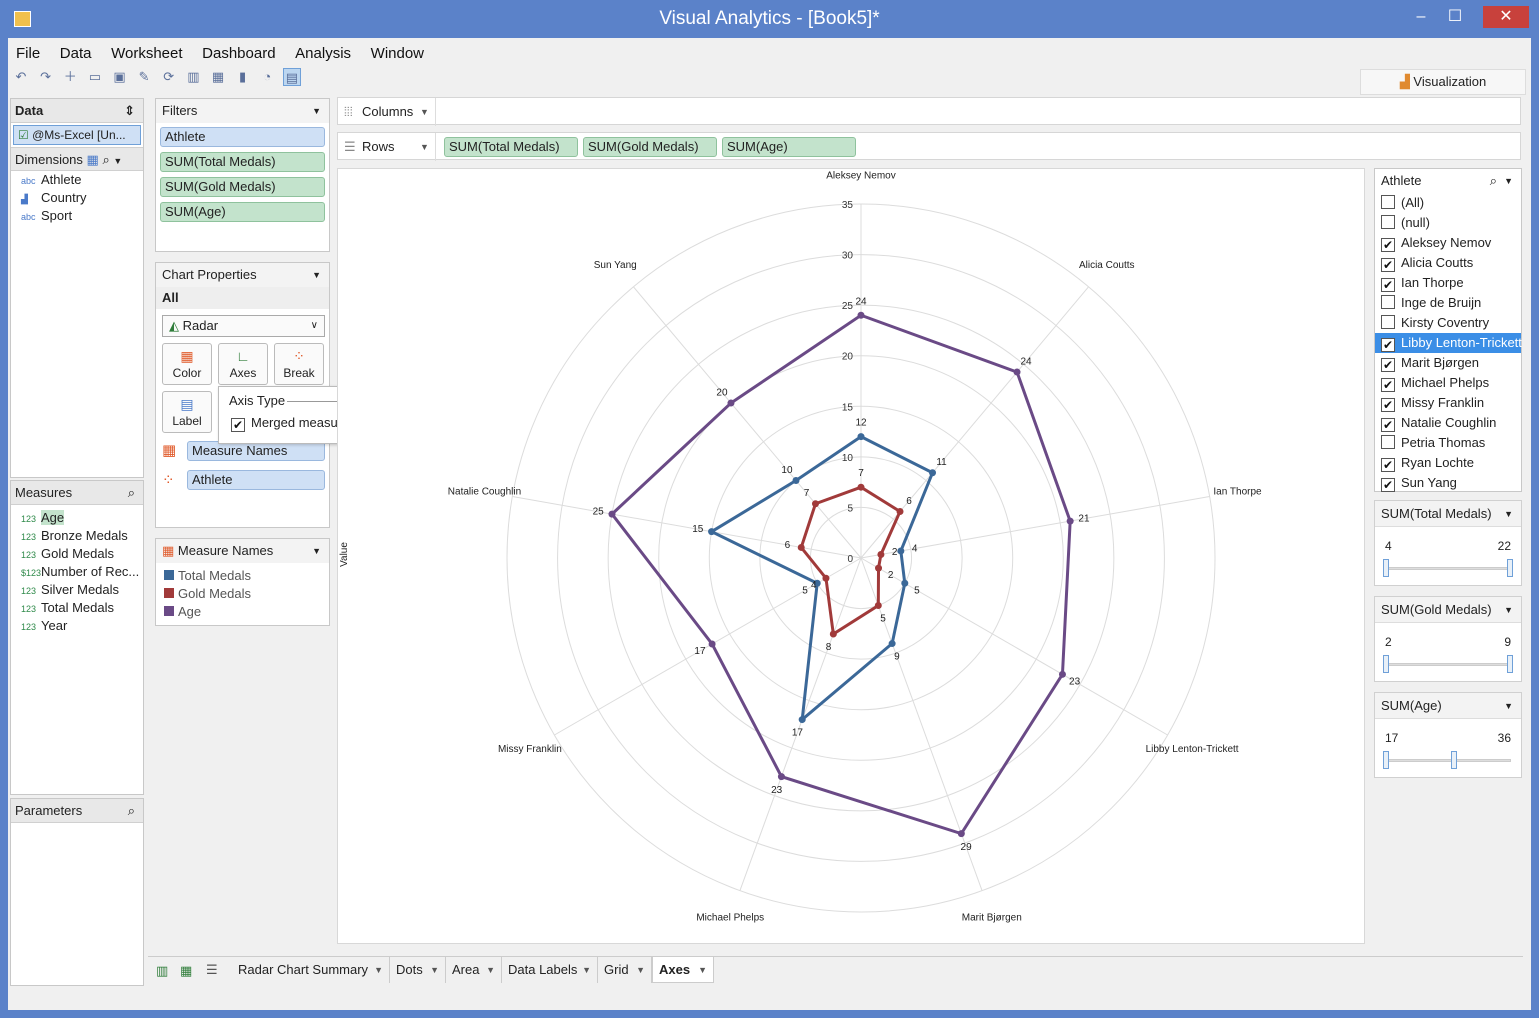 The width and height of the screenshot is (1539, 1018). I want to click on athlete-filter-item: Petria Thomas, so click(1448, 443).